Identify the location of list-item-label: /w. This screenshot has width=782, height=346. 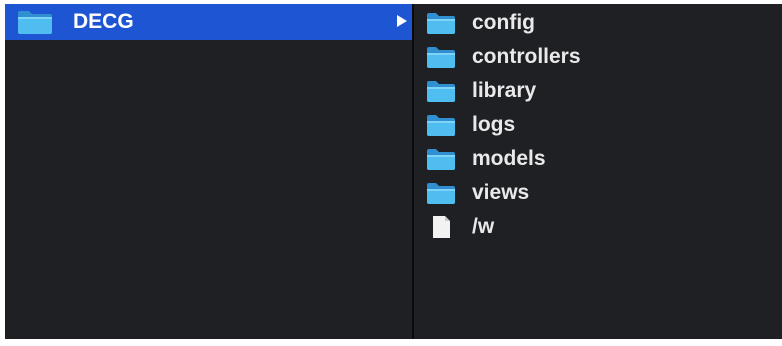
(483, 226).